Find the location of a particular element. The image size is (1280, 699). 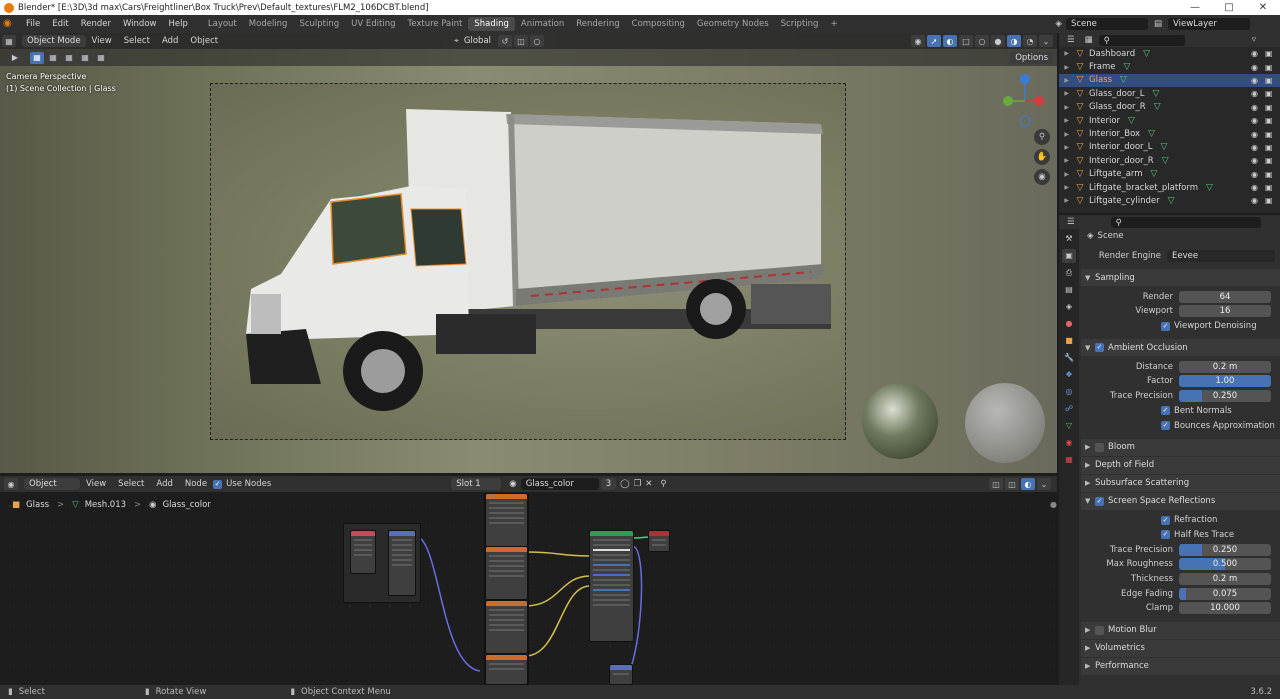

sss-panel-header: ▶ Subsurface Scattering is located at coordinates (1180, 483).